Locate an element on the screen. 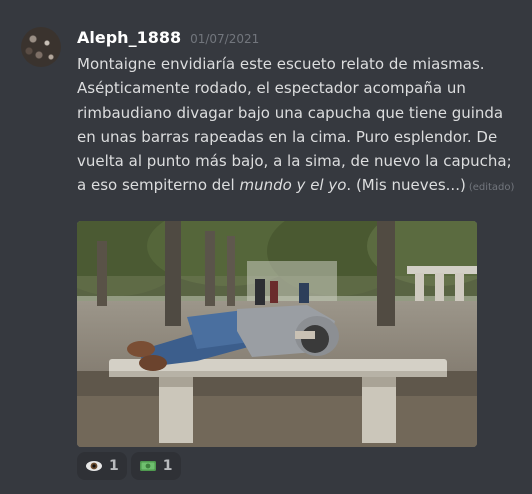 This screenshot has height=494, width=532. avatar is located at coordinates (41, 47).